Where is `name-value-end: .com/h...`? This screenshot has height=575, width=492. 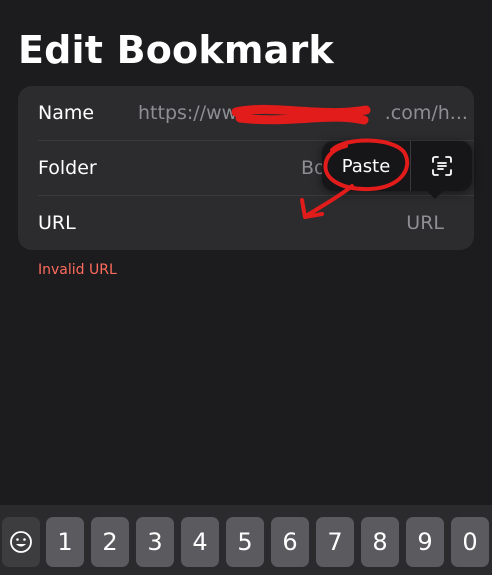 name-value-end: .com/h... is located at coordinates (426, 113).